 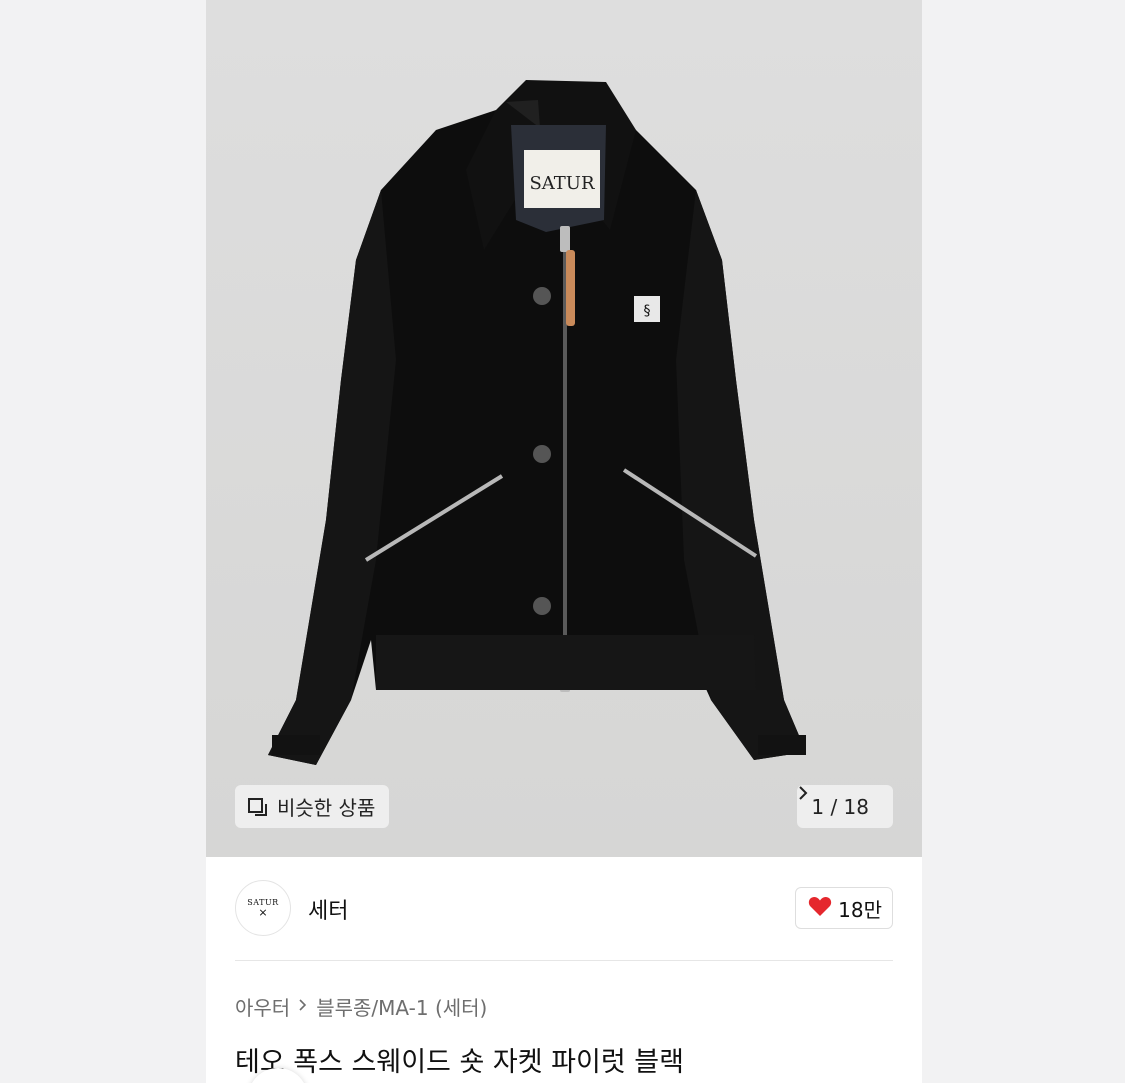 I want to click on brand-logo-mark-icon: ⨯, so click(x=263, y=912).